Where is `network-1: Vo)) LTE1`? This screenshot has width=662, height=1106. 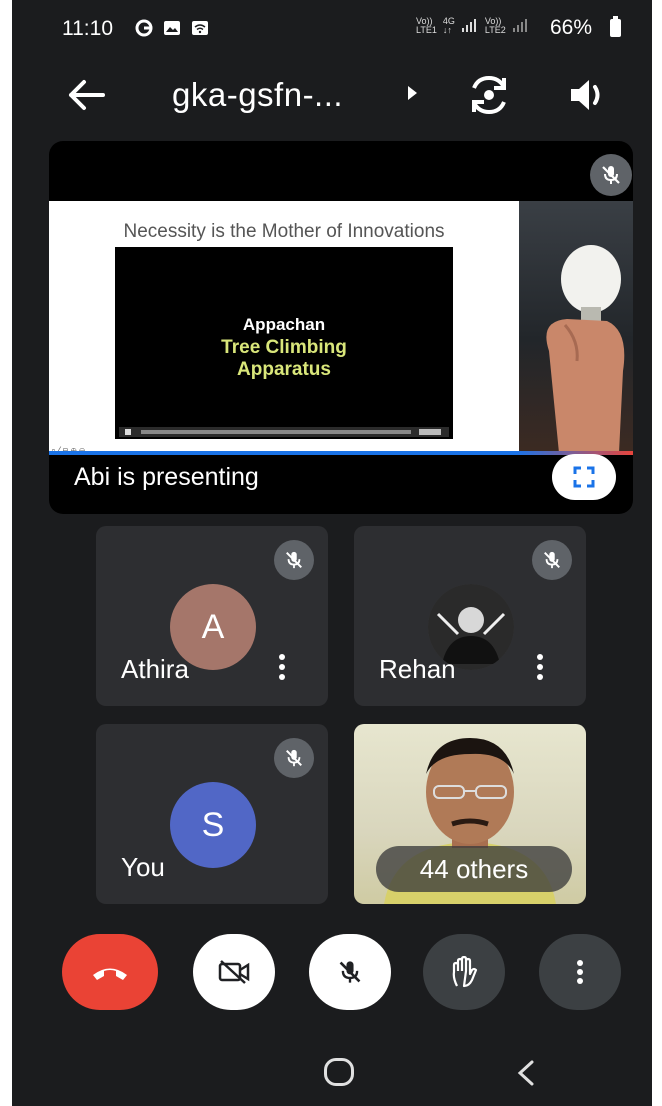 network-1: Vo)) LTE1 is located at coordinates (426, 25).